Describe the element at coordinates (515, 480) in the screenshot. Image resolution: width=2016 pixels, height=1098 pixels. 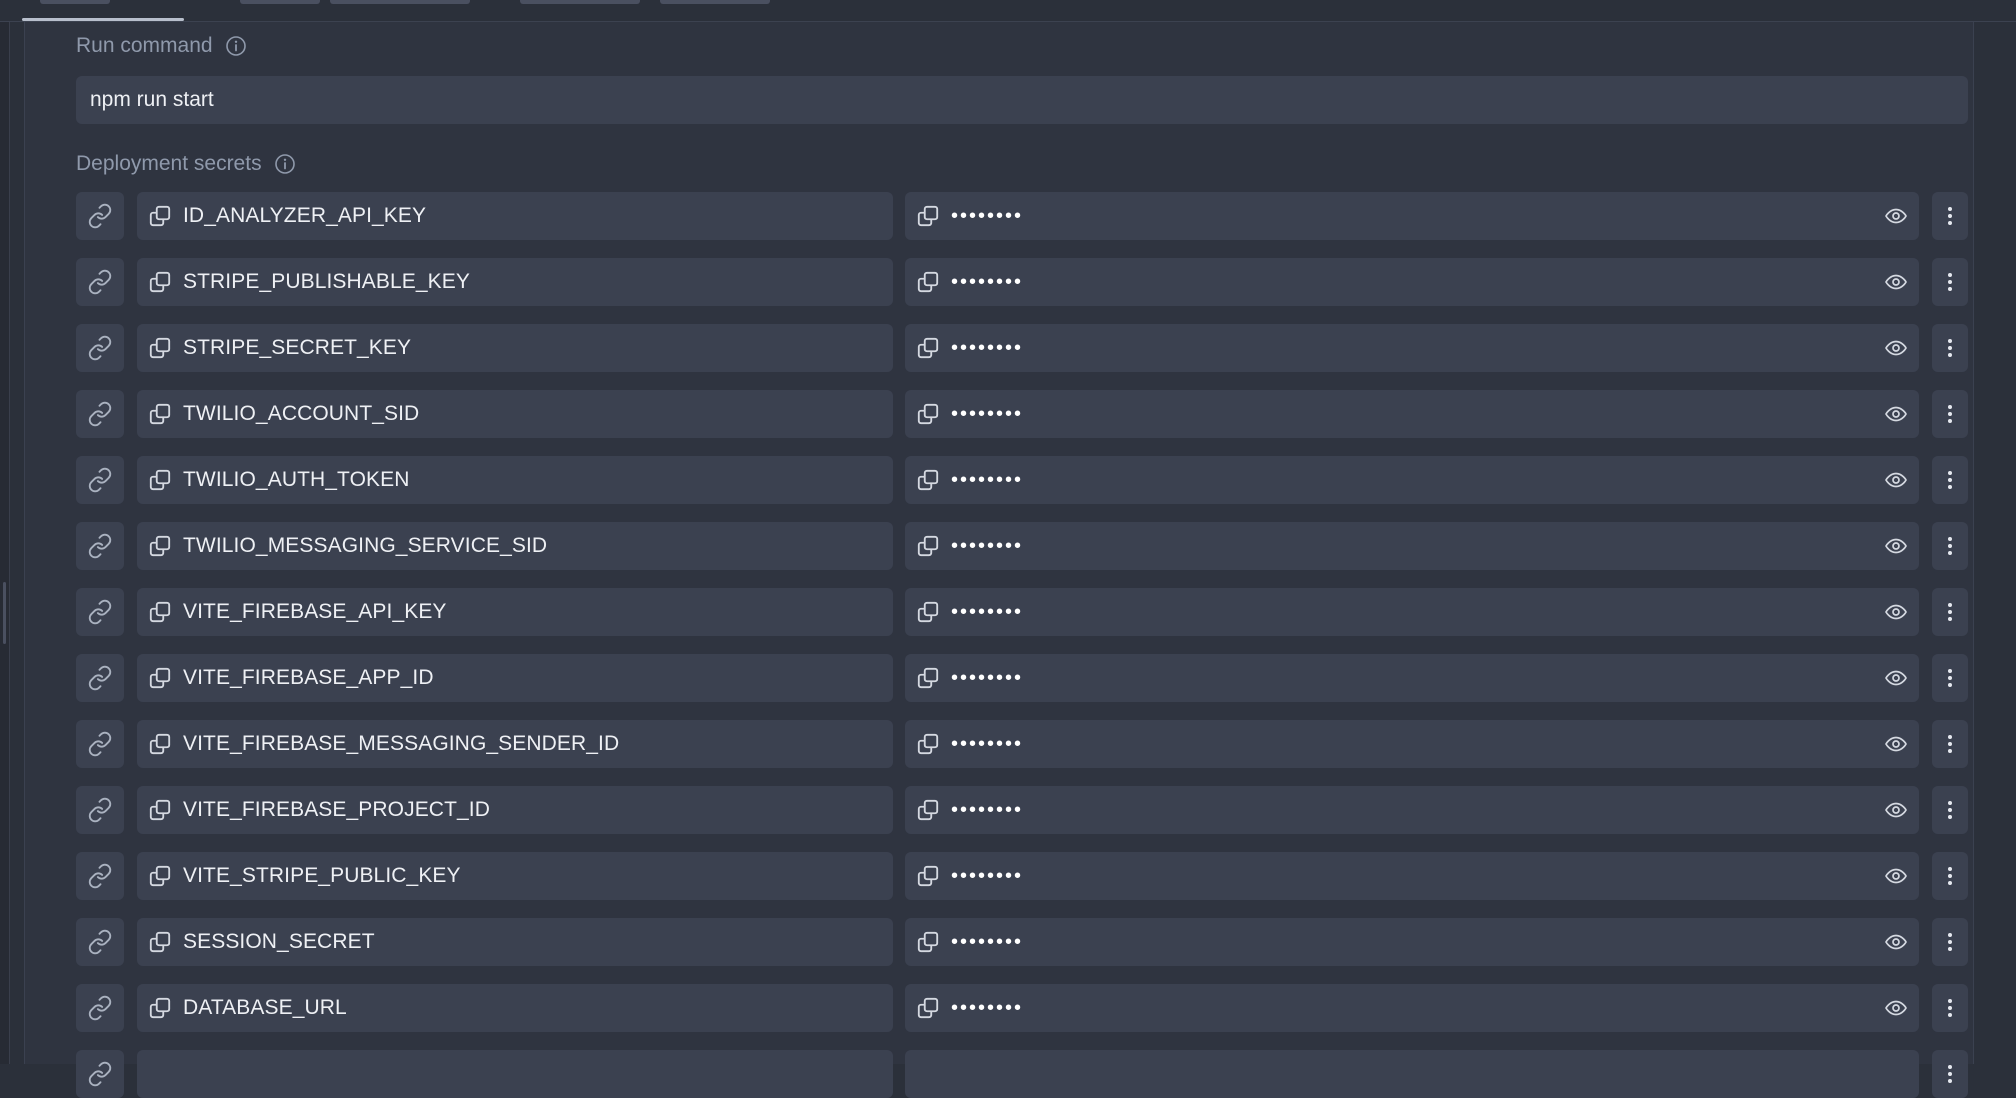
I see `secret-key-field: TWILIO_AUTH_TOKEN` at that location.